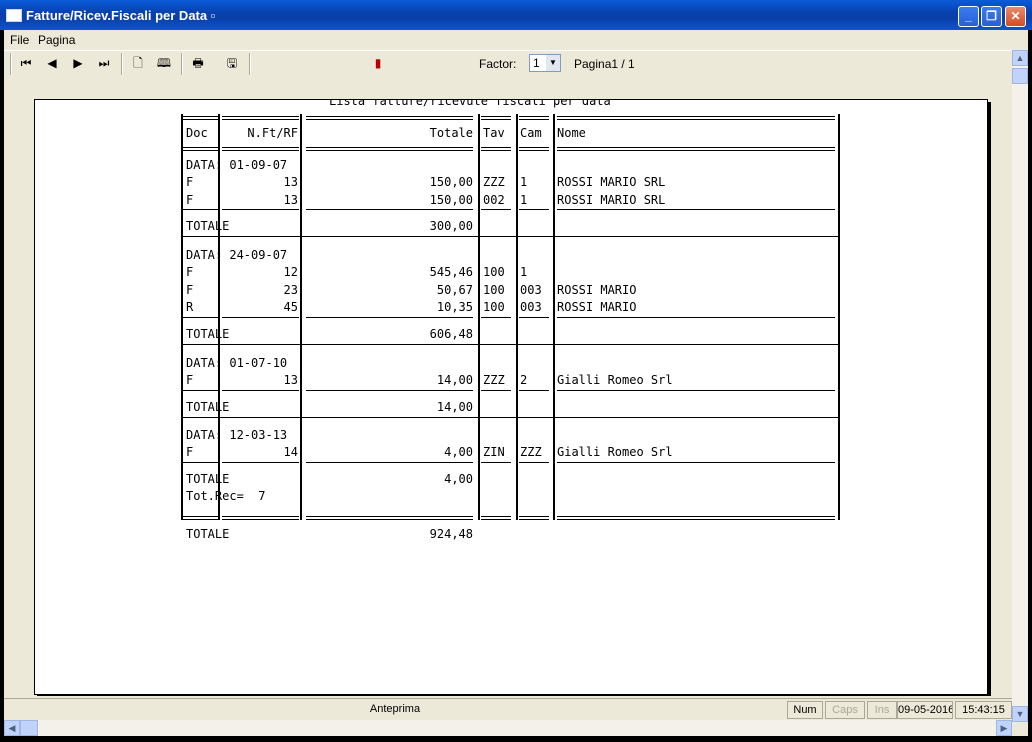 The height and width of the screenshot is (742, 1032). What do you see at coordinates (138, 63) in the screenshot?
I see `single-page-icon: 🗋` at bounding box center [138, 63].